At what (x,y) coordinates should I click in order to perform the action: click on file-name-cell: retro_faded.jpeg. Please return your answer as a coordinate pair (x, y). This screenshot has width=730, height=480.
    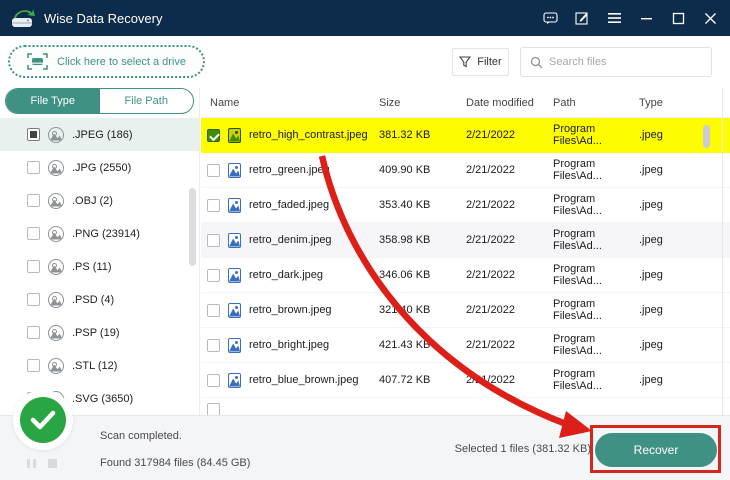
    Looking at the image, I should click on (290, 205).